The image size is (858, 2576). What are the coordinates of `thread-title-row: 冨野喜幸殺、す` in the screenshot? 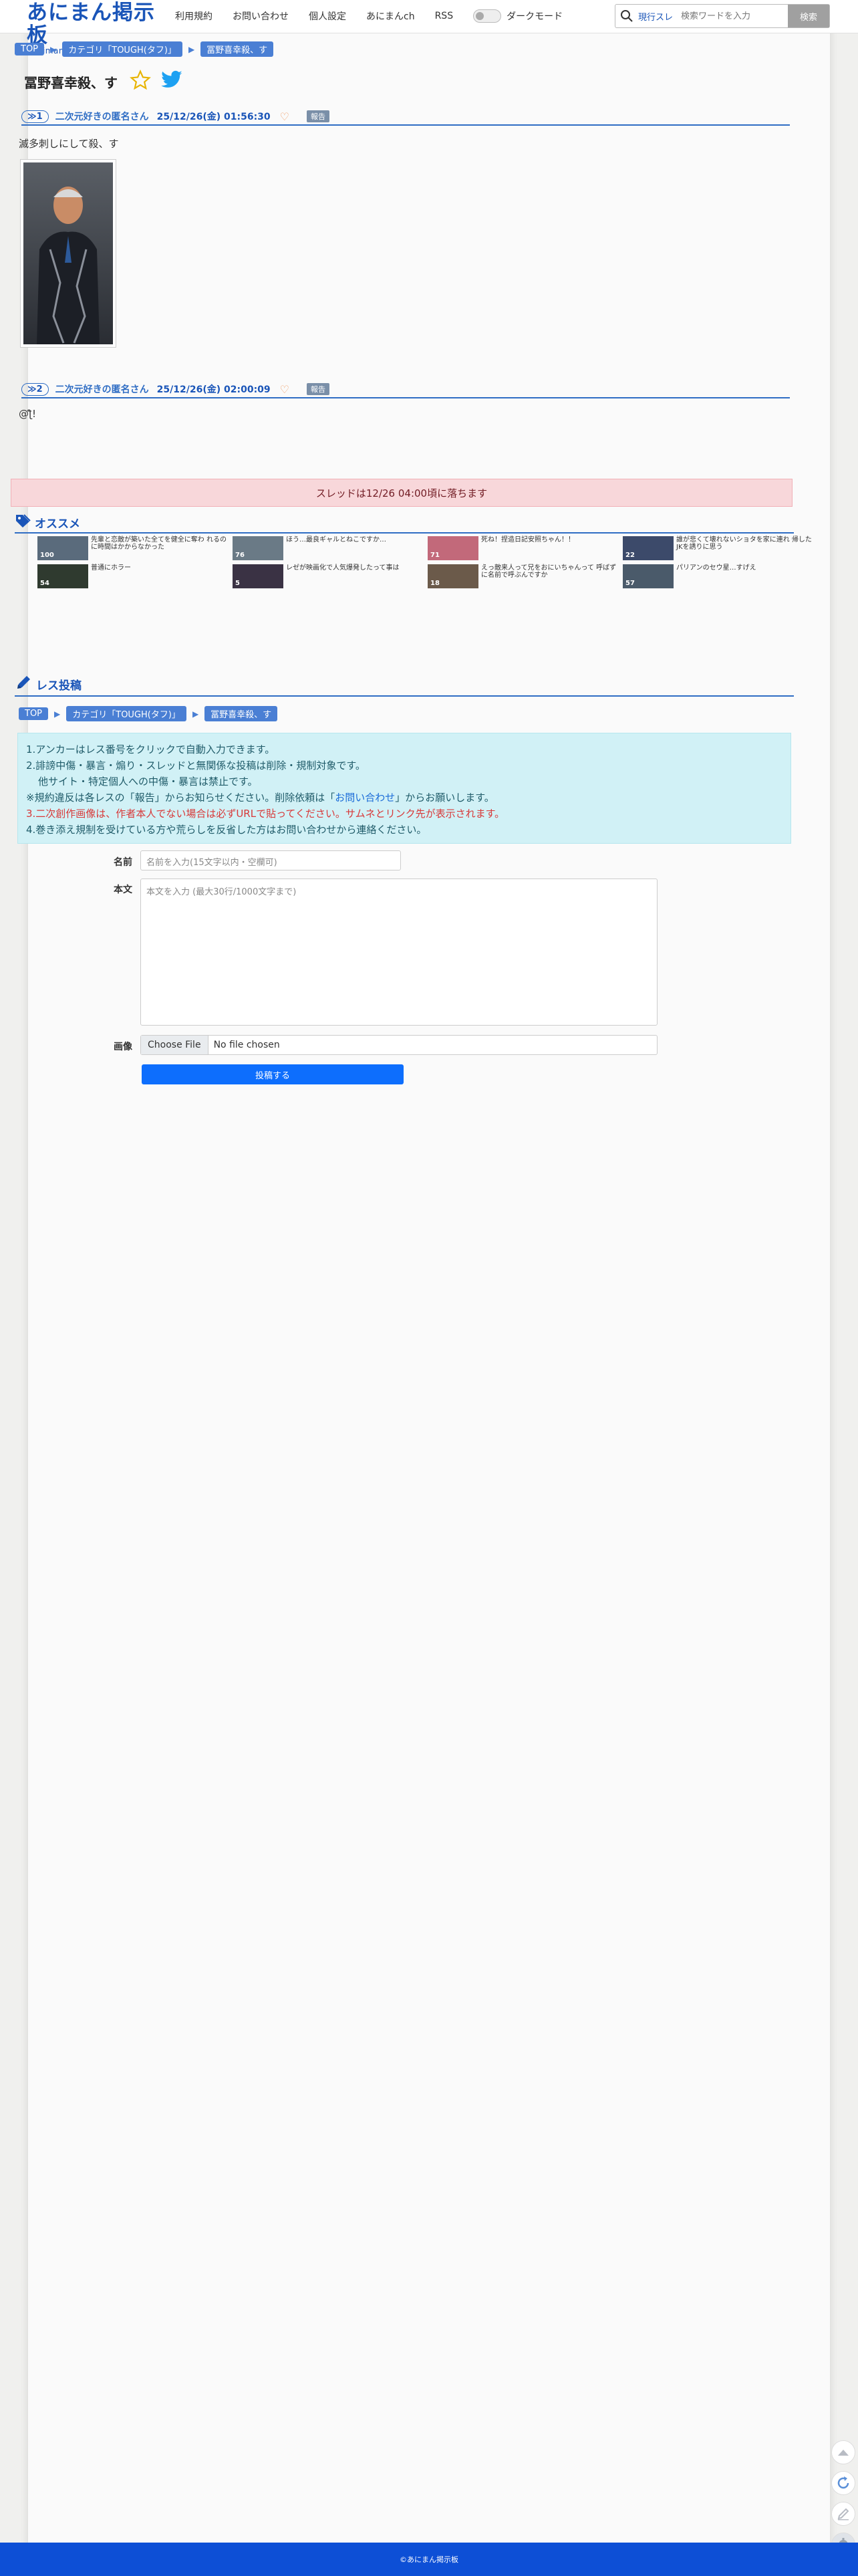 It's located at (103, 82).